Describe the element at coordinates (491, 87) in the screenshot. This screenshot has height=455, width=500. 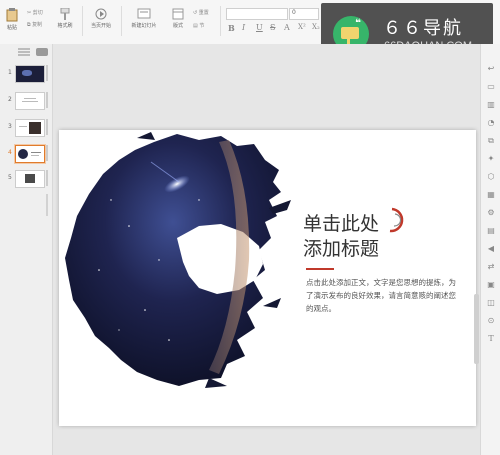
I see `picture-icon: ▭` at that location.